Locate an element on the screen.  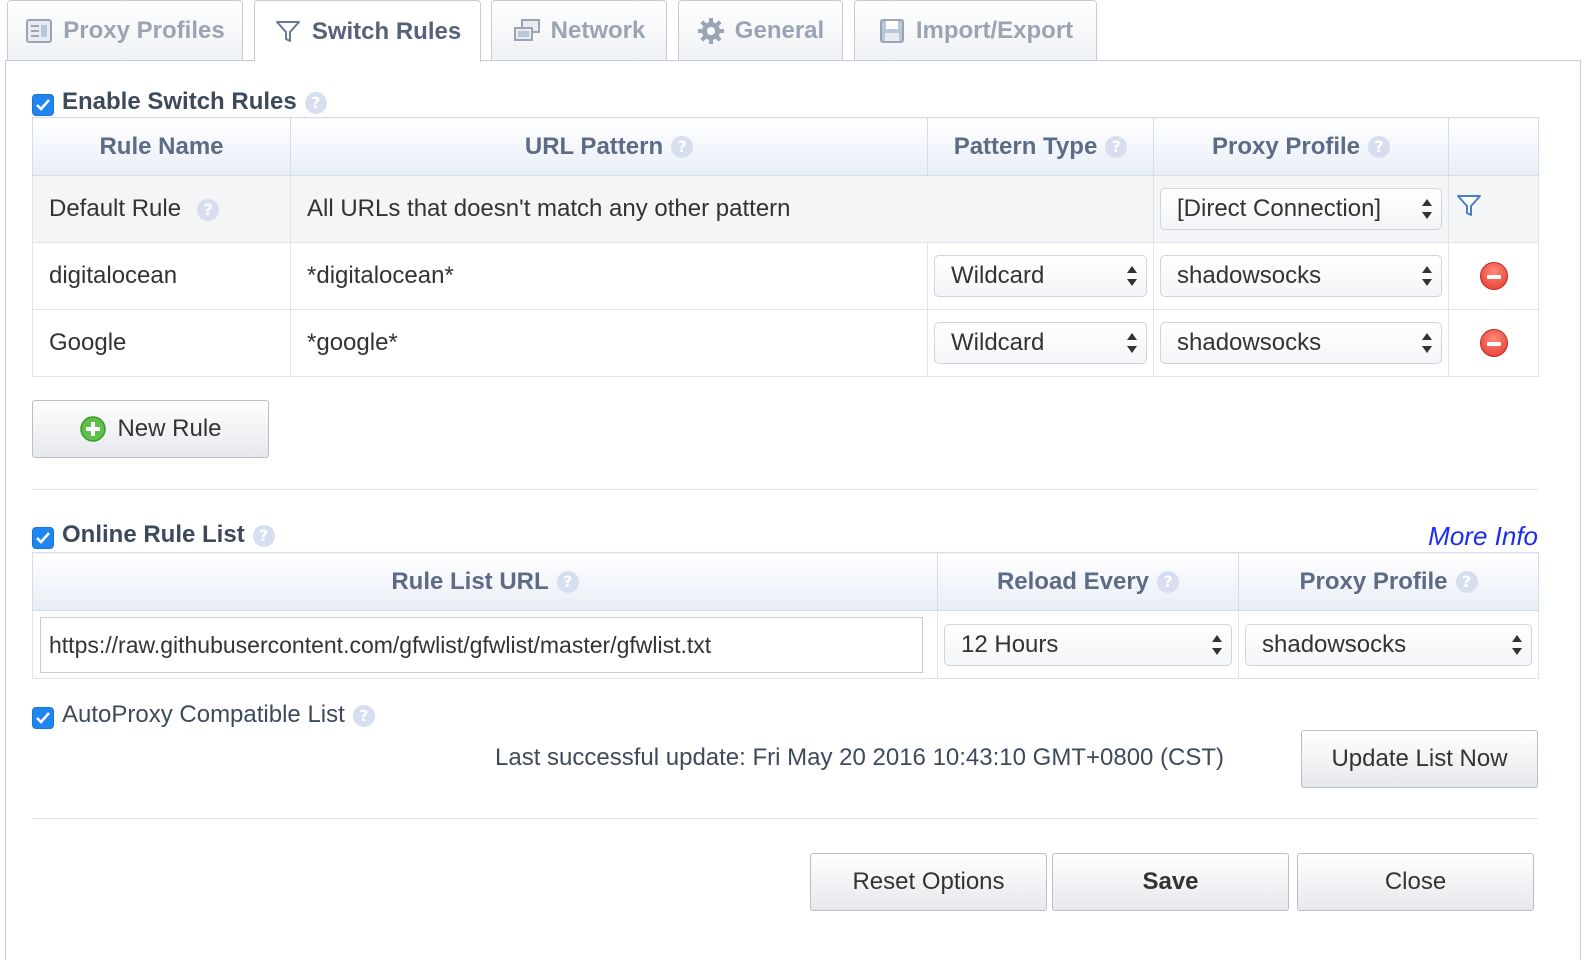
column-header-reload-every: Reload Every? is located at coordinates (1088, 581).